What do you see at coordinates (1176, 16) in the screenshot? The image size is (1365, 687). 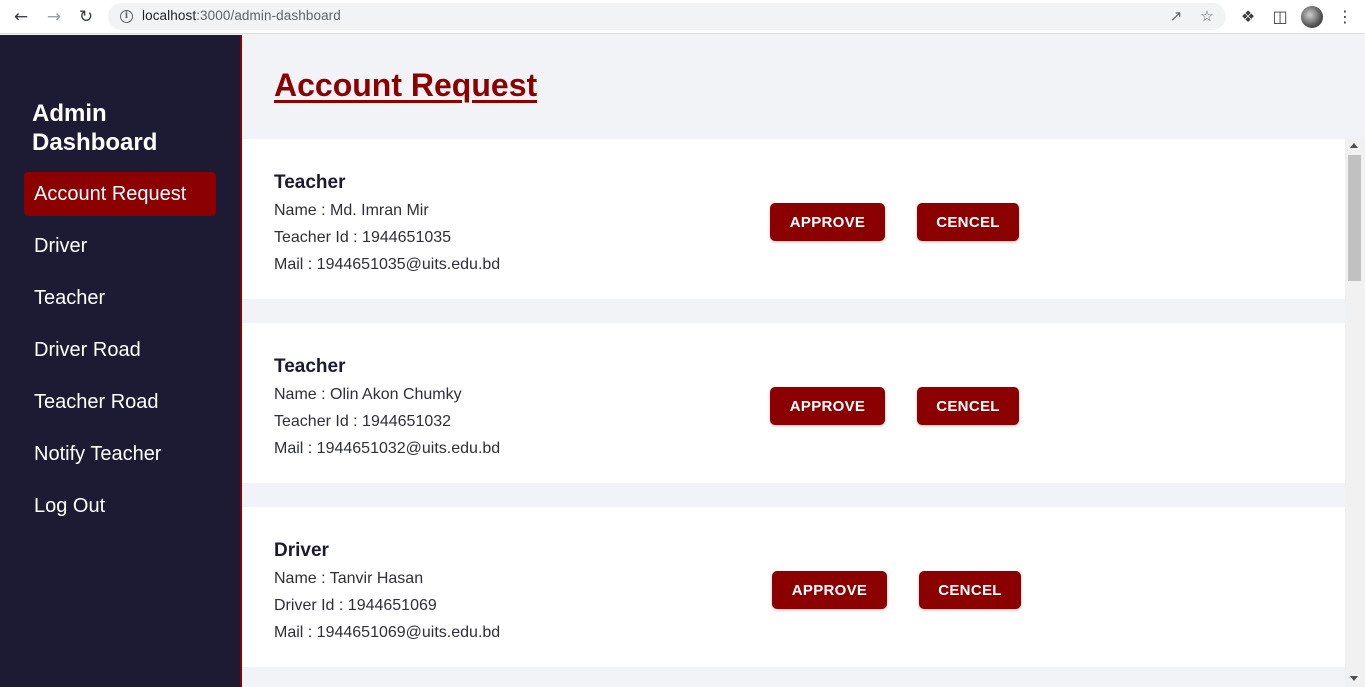 I see `share-icon: ↗` at bounding box center [1176, 16].